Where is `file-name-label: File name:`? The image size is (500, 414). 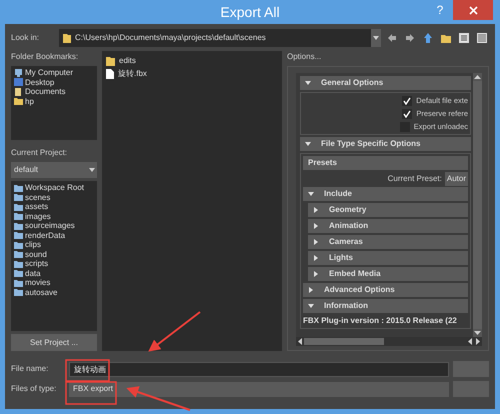
file-name-label: File name: is located at coordinates (30, 369).